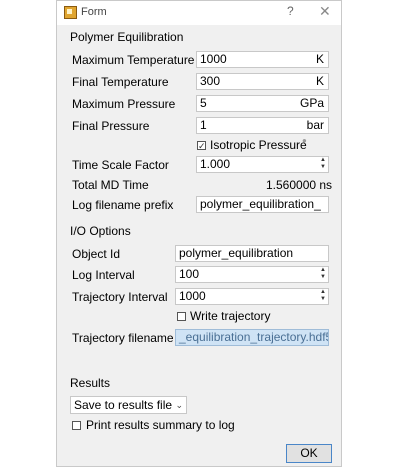 The width and height of the screenshot is (400, 469). I want to click on max-pressure-unit: GPa, so click(311, 103).